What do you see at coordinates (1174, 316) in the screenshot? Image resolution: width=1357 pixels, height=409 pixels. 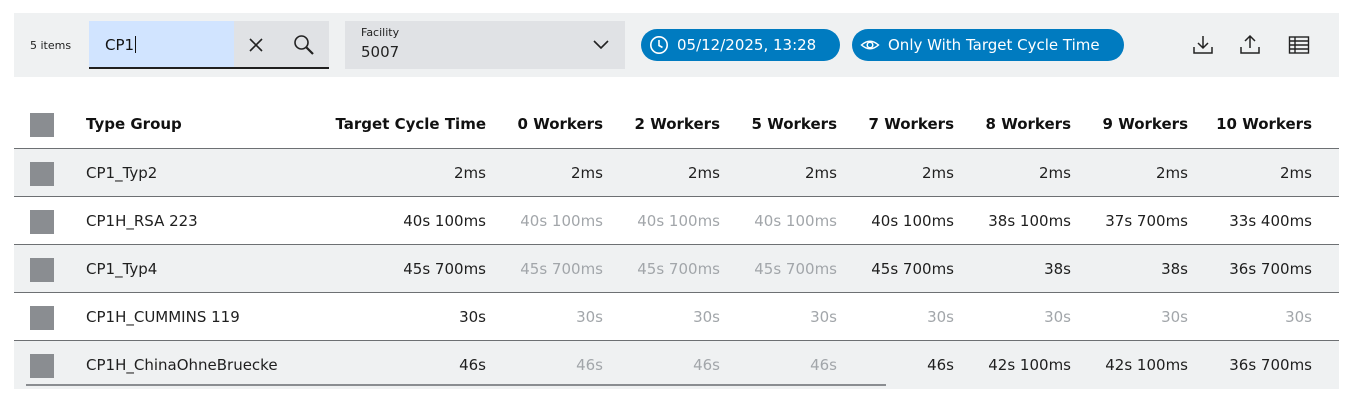 I see `workers-9-cell: 30s` at bounding box center [1174, 316].